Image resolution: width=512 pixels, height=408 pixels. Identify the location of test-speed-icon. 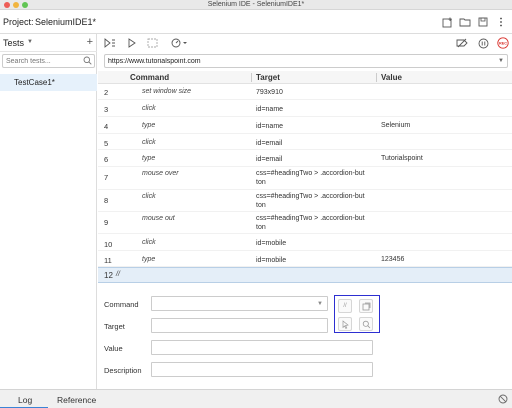
(180, 43).